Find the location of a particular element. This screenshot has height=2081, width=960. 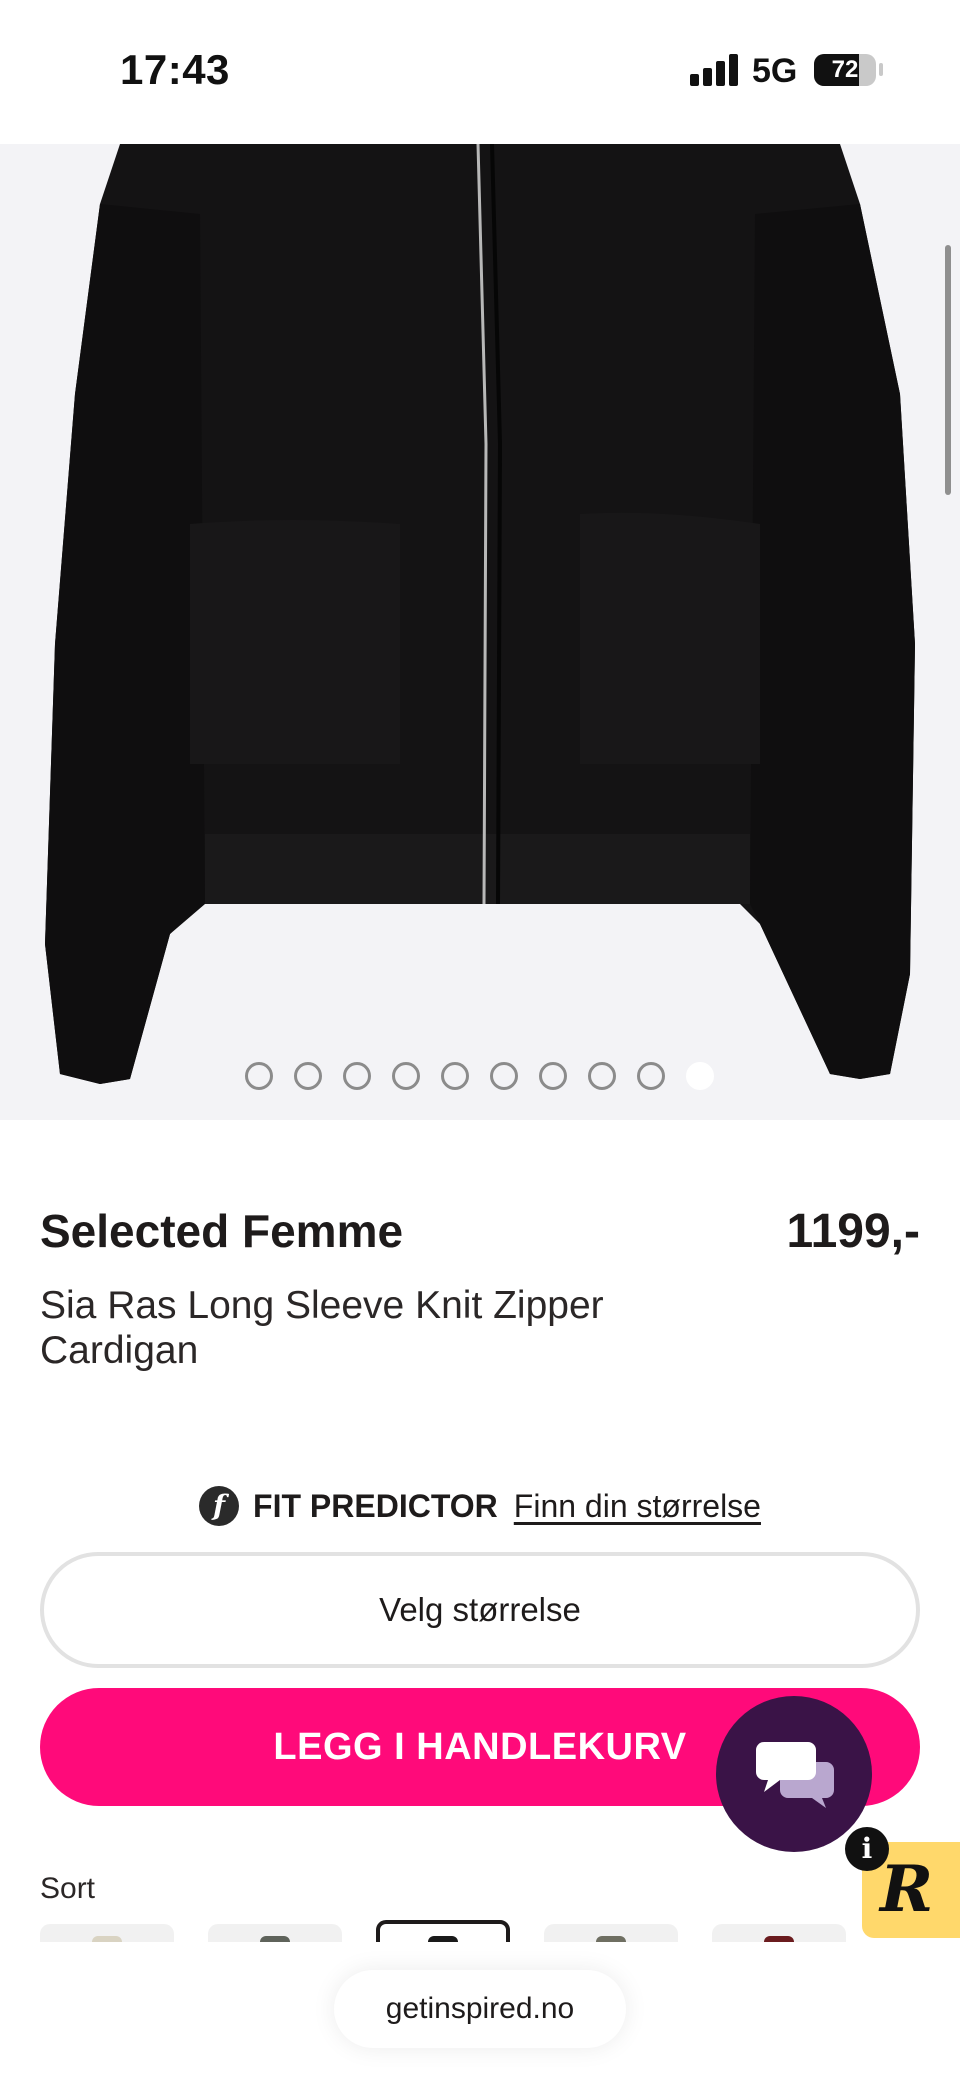

chat-button is located at coordinates (794, 1774).